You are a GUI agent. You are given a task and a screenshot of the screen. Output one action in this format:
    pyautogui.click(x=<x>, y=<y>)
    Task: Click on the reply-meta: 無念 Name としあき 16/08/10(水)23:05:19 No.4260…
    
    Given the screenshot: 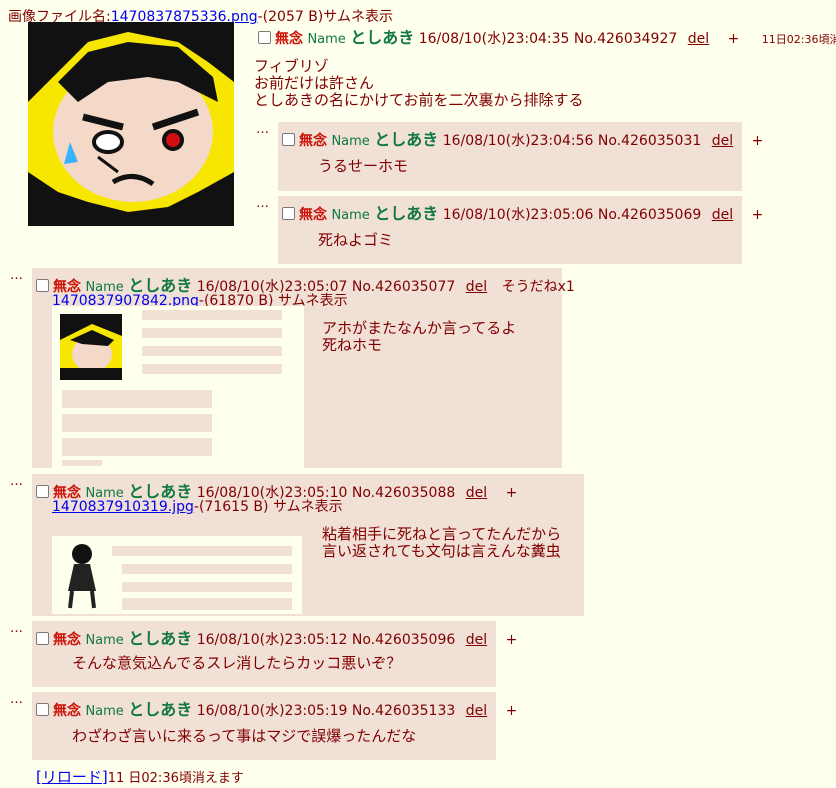 What is the action you would take?
    pyautogui.click(x=276, y=708)
    